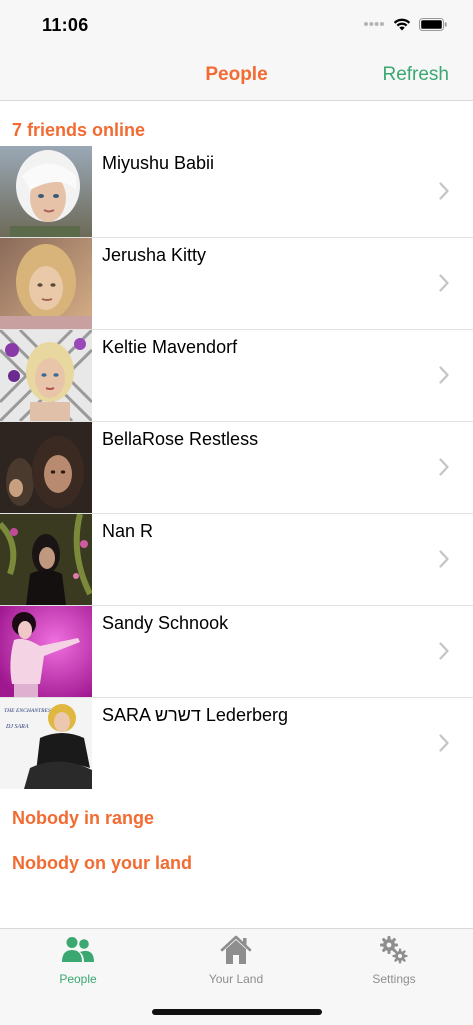  I want to click on avatar-caption-line1: THE ENCHANTRESS, so click(29, 711).